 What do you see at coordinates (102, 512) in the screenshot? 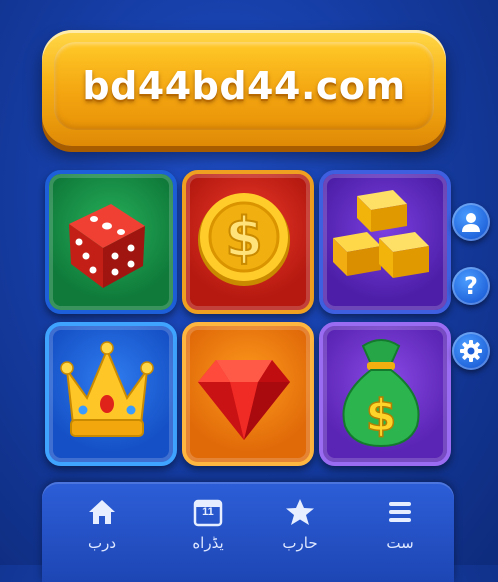
I see `home-icon` at bounding box center [102, 512].